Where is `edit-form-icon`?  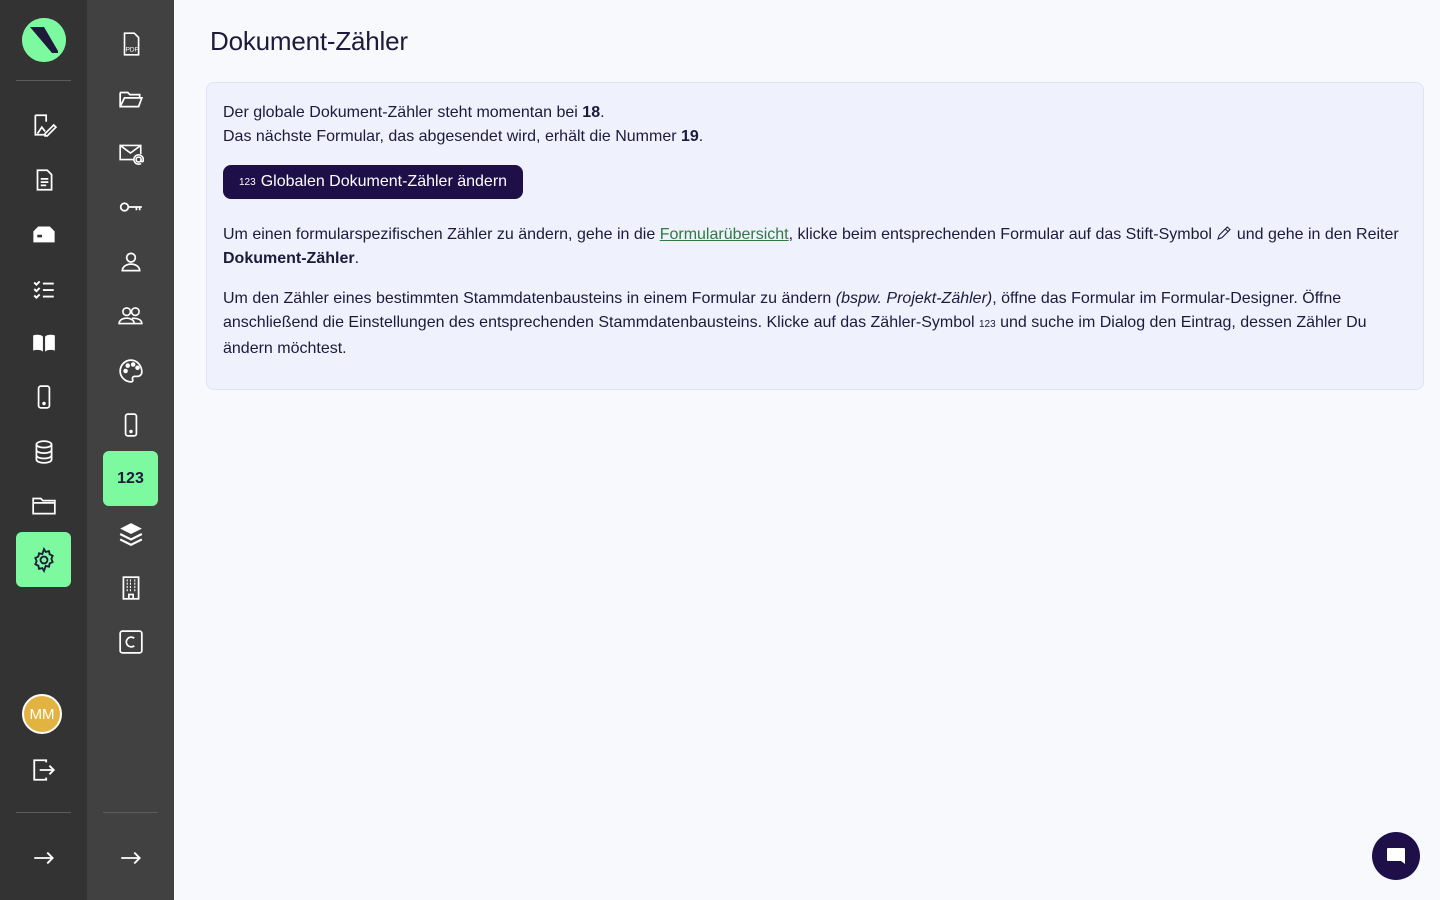
edit-form-icon is located at coordinates (45, 125).